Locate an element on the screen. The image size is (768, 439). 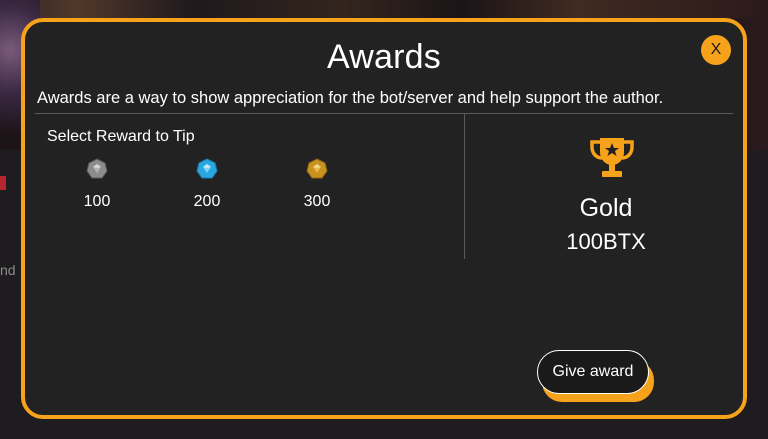
reward-amount: 100 is located at coordinates (97, 201).